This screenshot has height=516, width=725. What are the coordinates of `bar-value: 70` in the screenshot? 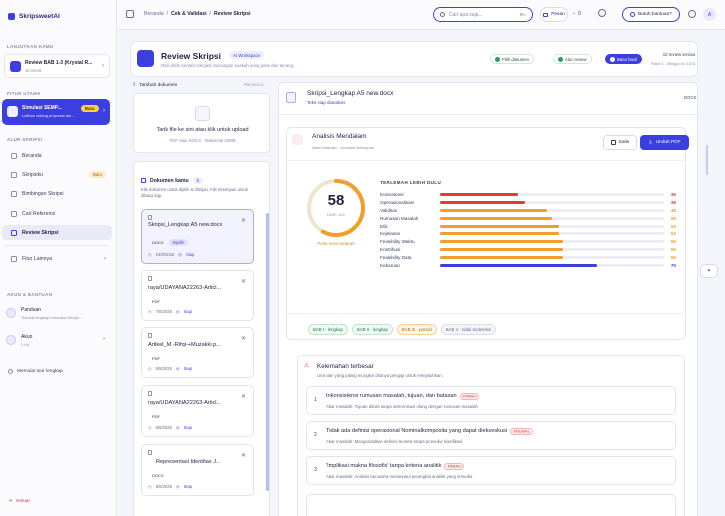 It's located at (673, 265).